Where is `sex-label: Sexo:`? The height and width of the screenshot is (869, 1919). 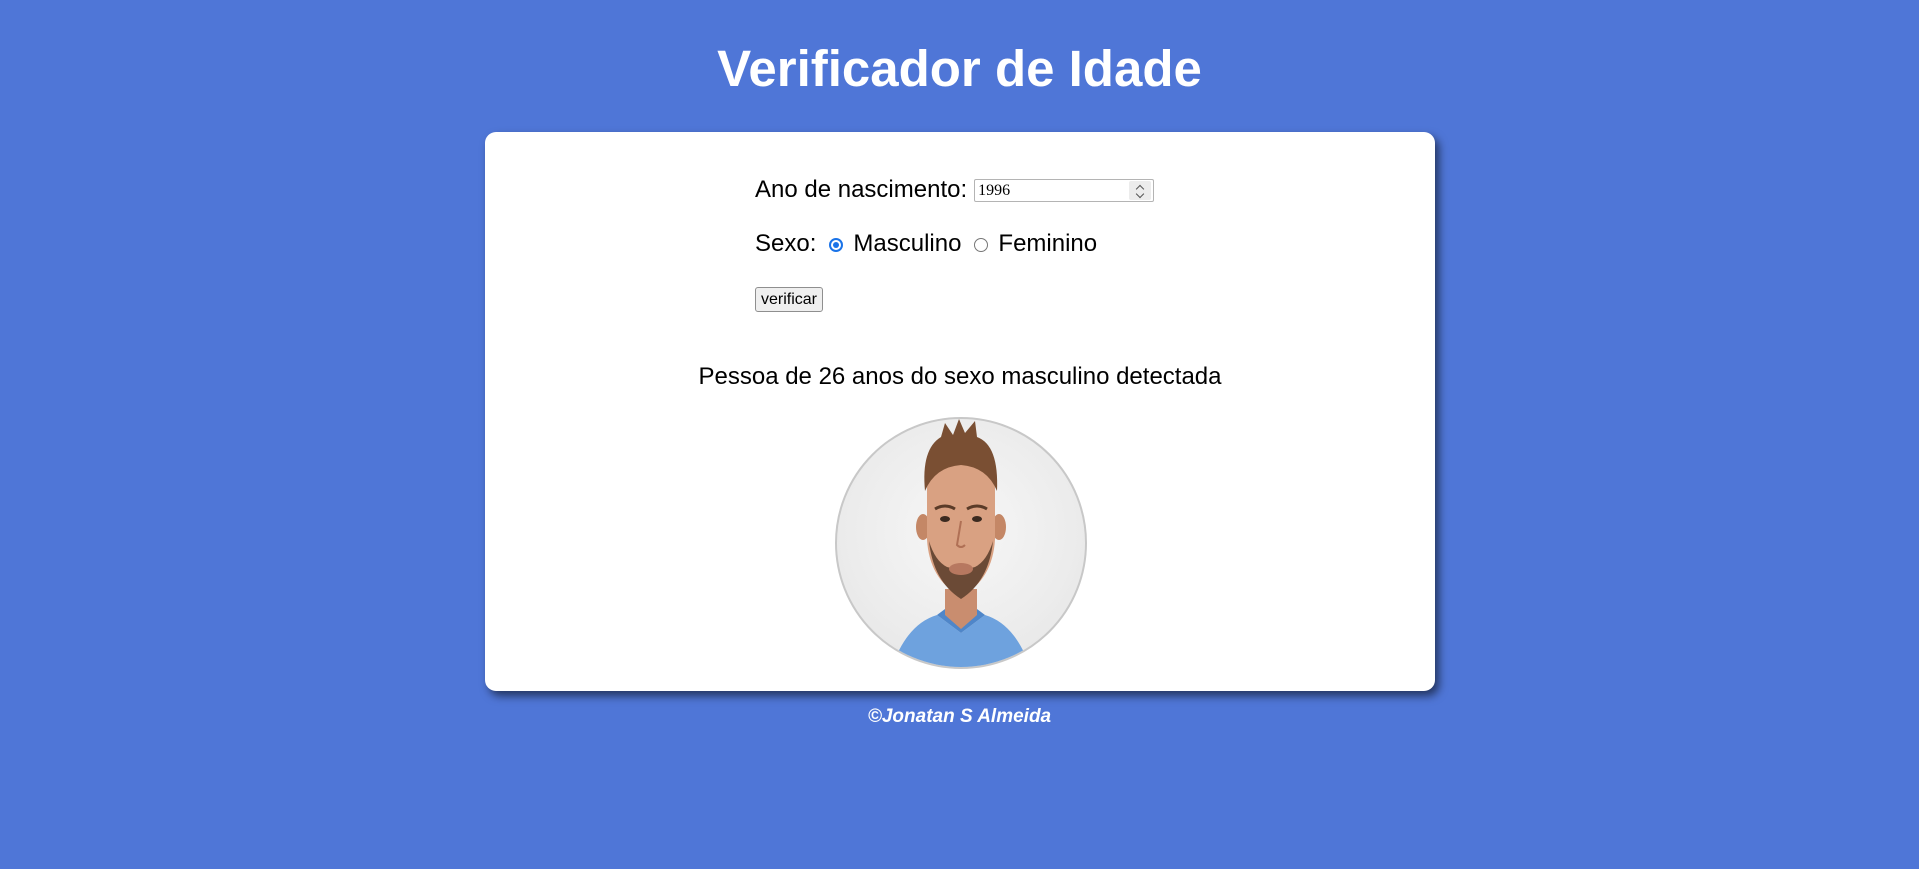 sex-label: Sexo: is located at coordinates (786, 243).